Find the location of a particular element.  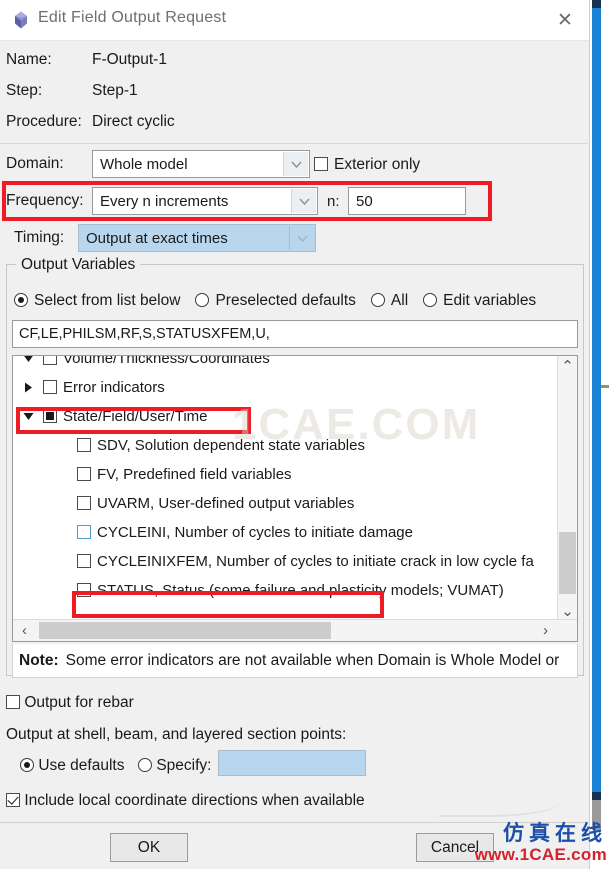

procedure-value: Direct cyclic is located at coordinates (133, 121).